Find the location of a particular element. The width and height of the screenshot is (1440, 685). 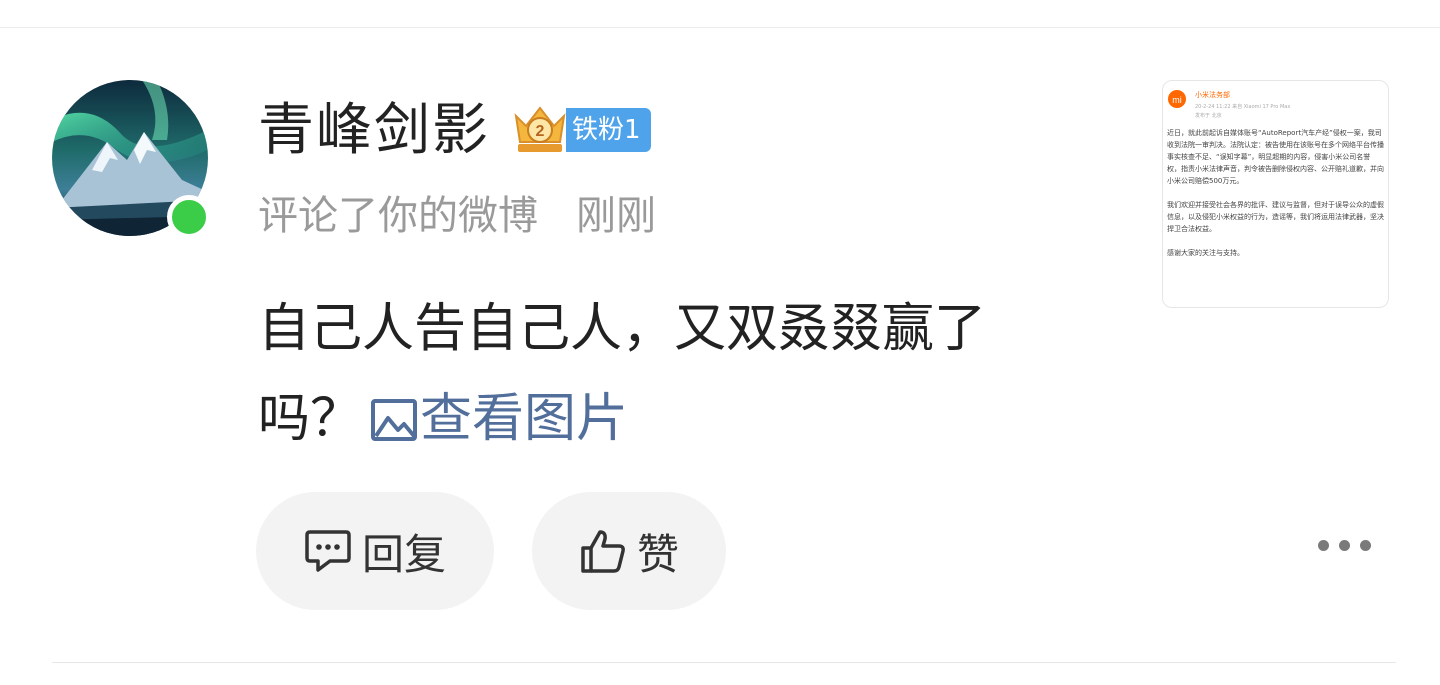

thumbs-up-icon is located at coordinates (603, 551).